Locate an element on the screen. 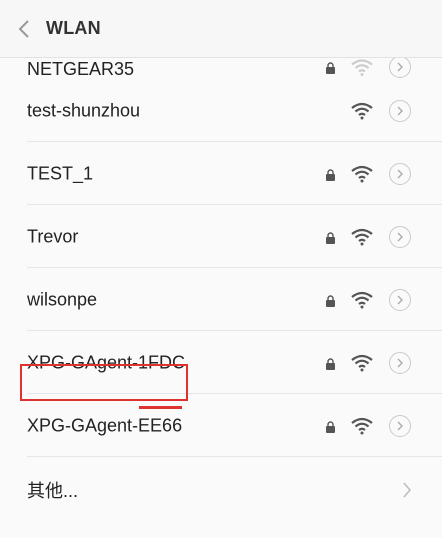  network-row: TEST_1 is located at coordinates (221, 173).